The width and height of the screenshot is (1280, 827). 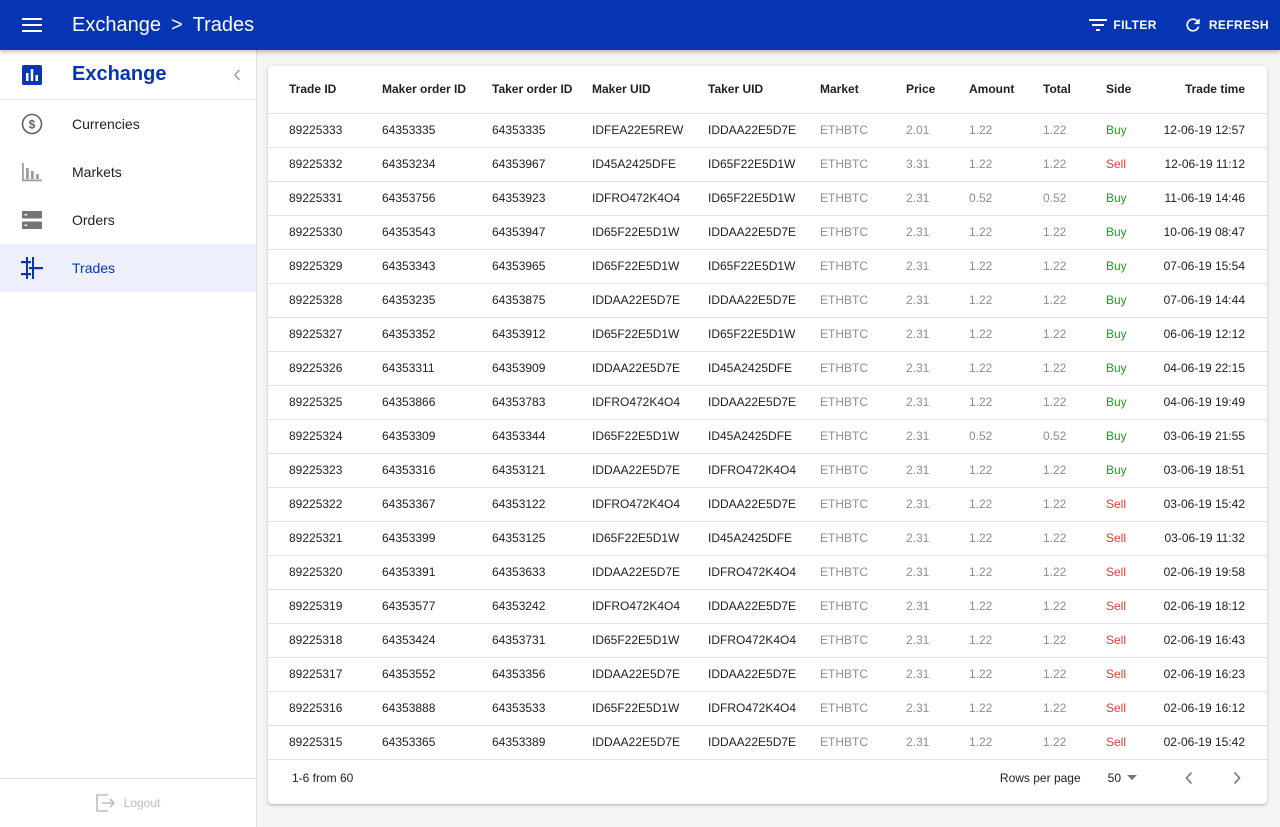 I want to click on column-header-total: Total, so click(x=1074, y=90).